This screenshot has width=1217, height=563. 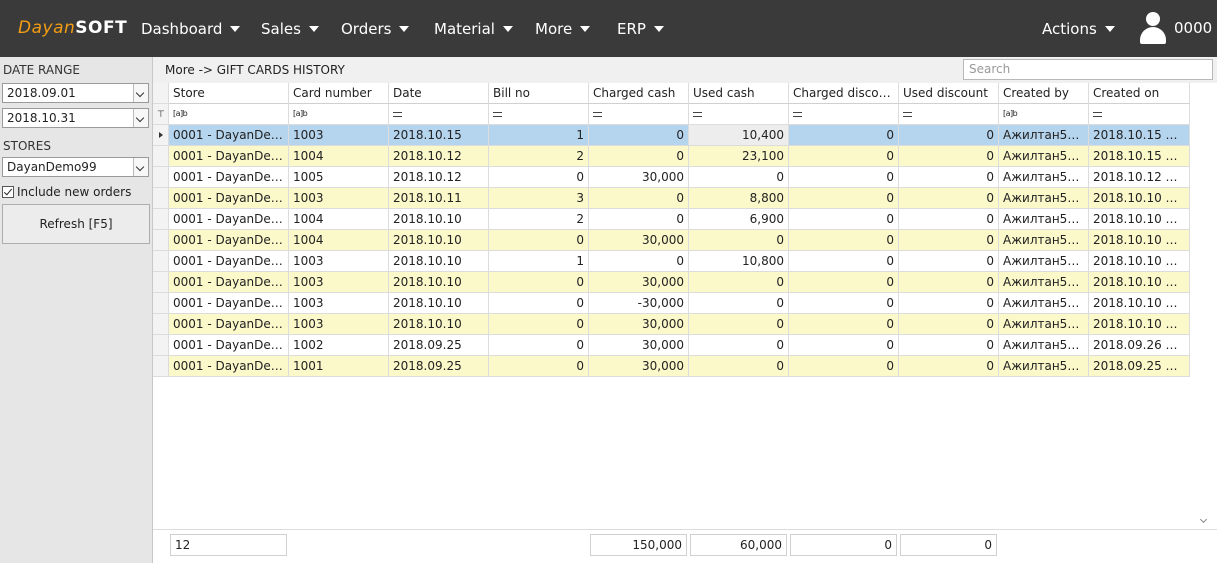 What do you see at coordinates (75, 118) in the screenshot?
I see `date-to-picker: 2018.10.31` at bounding box center [75, 118].